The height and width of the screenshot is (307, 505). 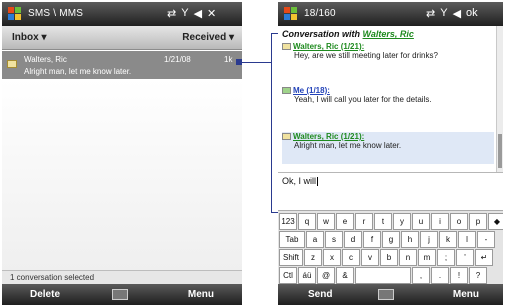 I want to click on key-123: 123, so click(x=288, y=221).